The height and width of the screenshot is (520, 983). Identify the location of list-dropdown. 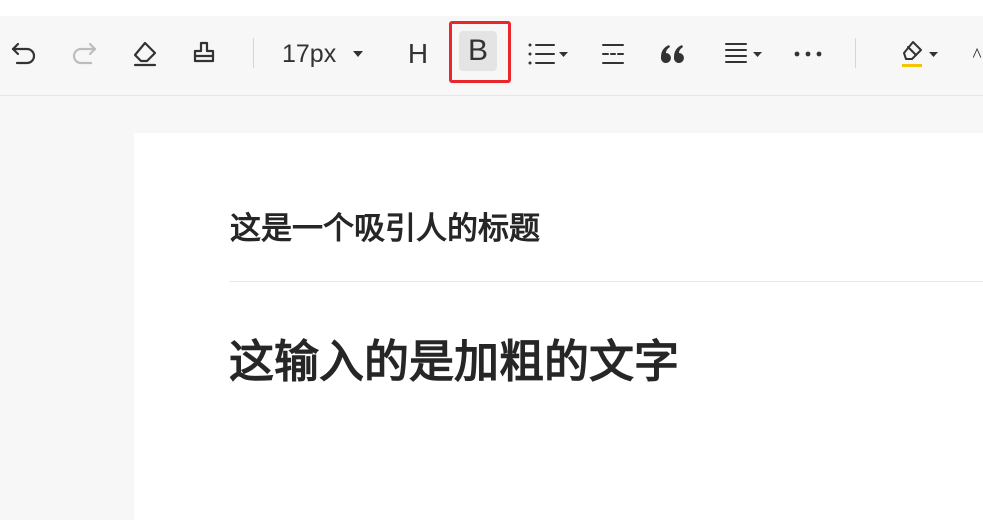
(547, 54).